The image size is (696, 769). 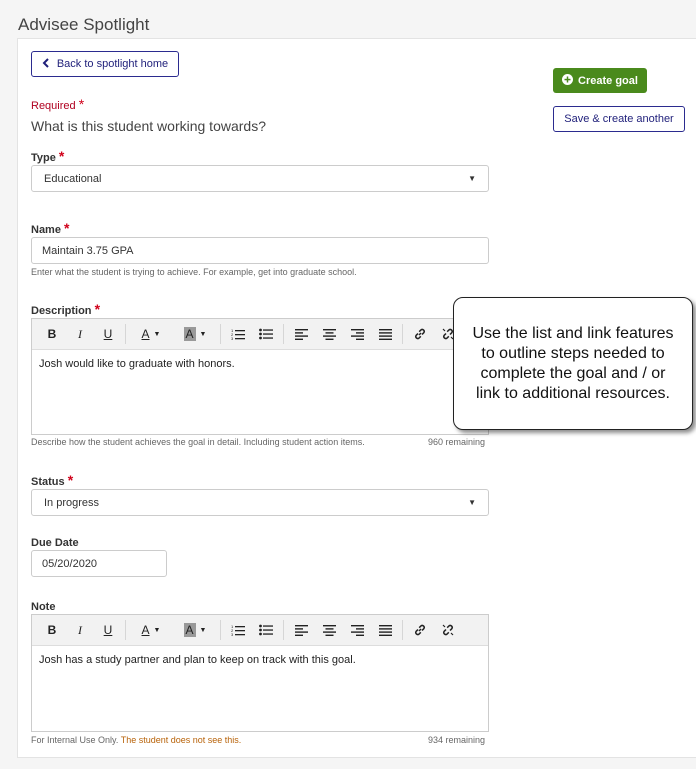 I want to click on due-date-label: Due Date, so click(x=55, y=543).